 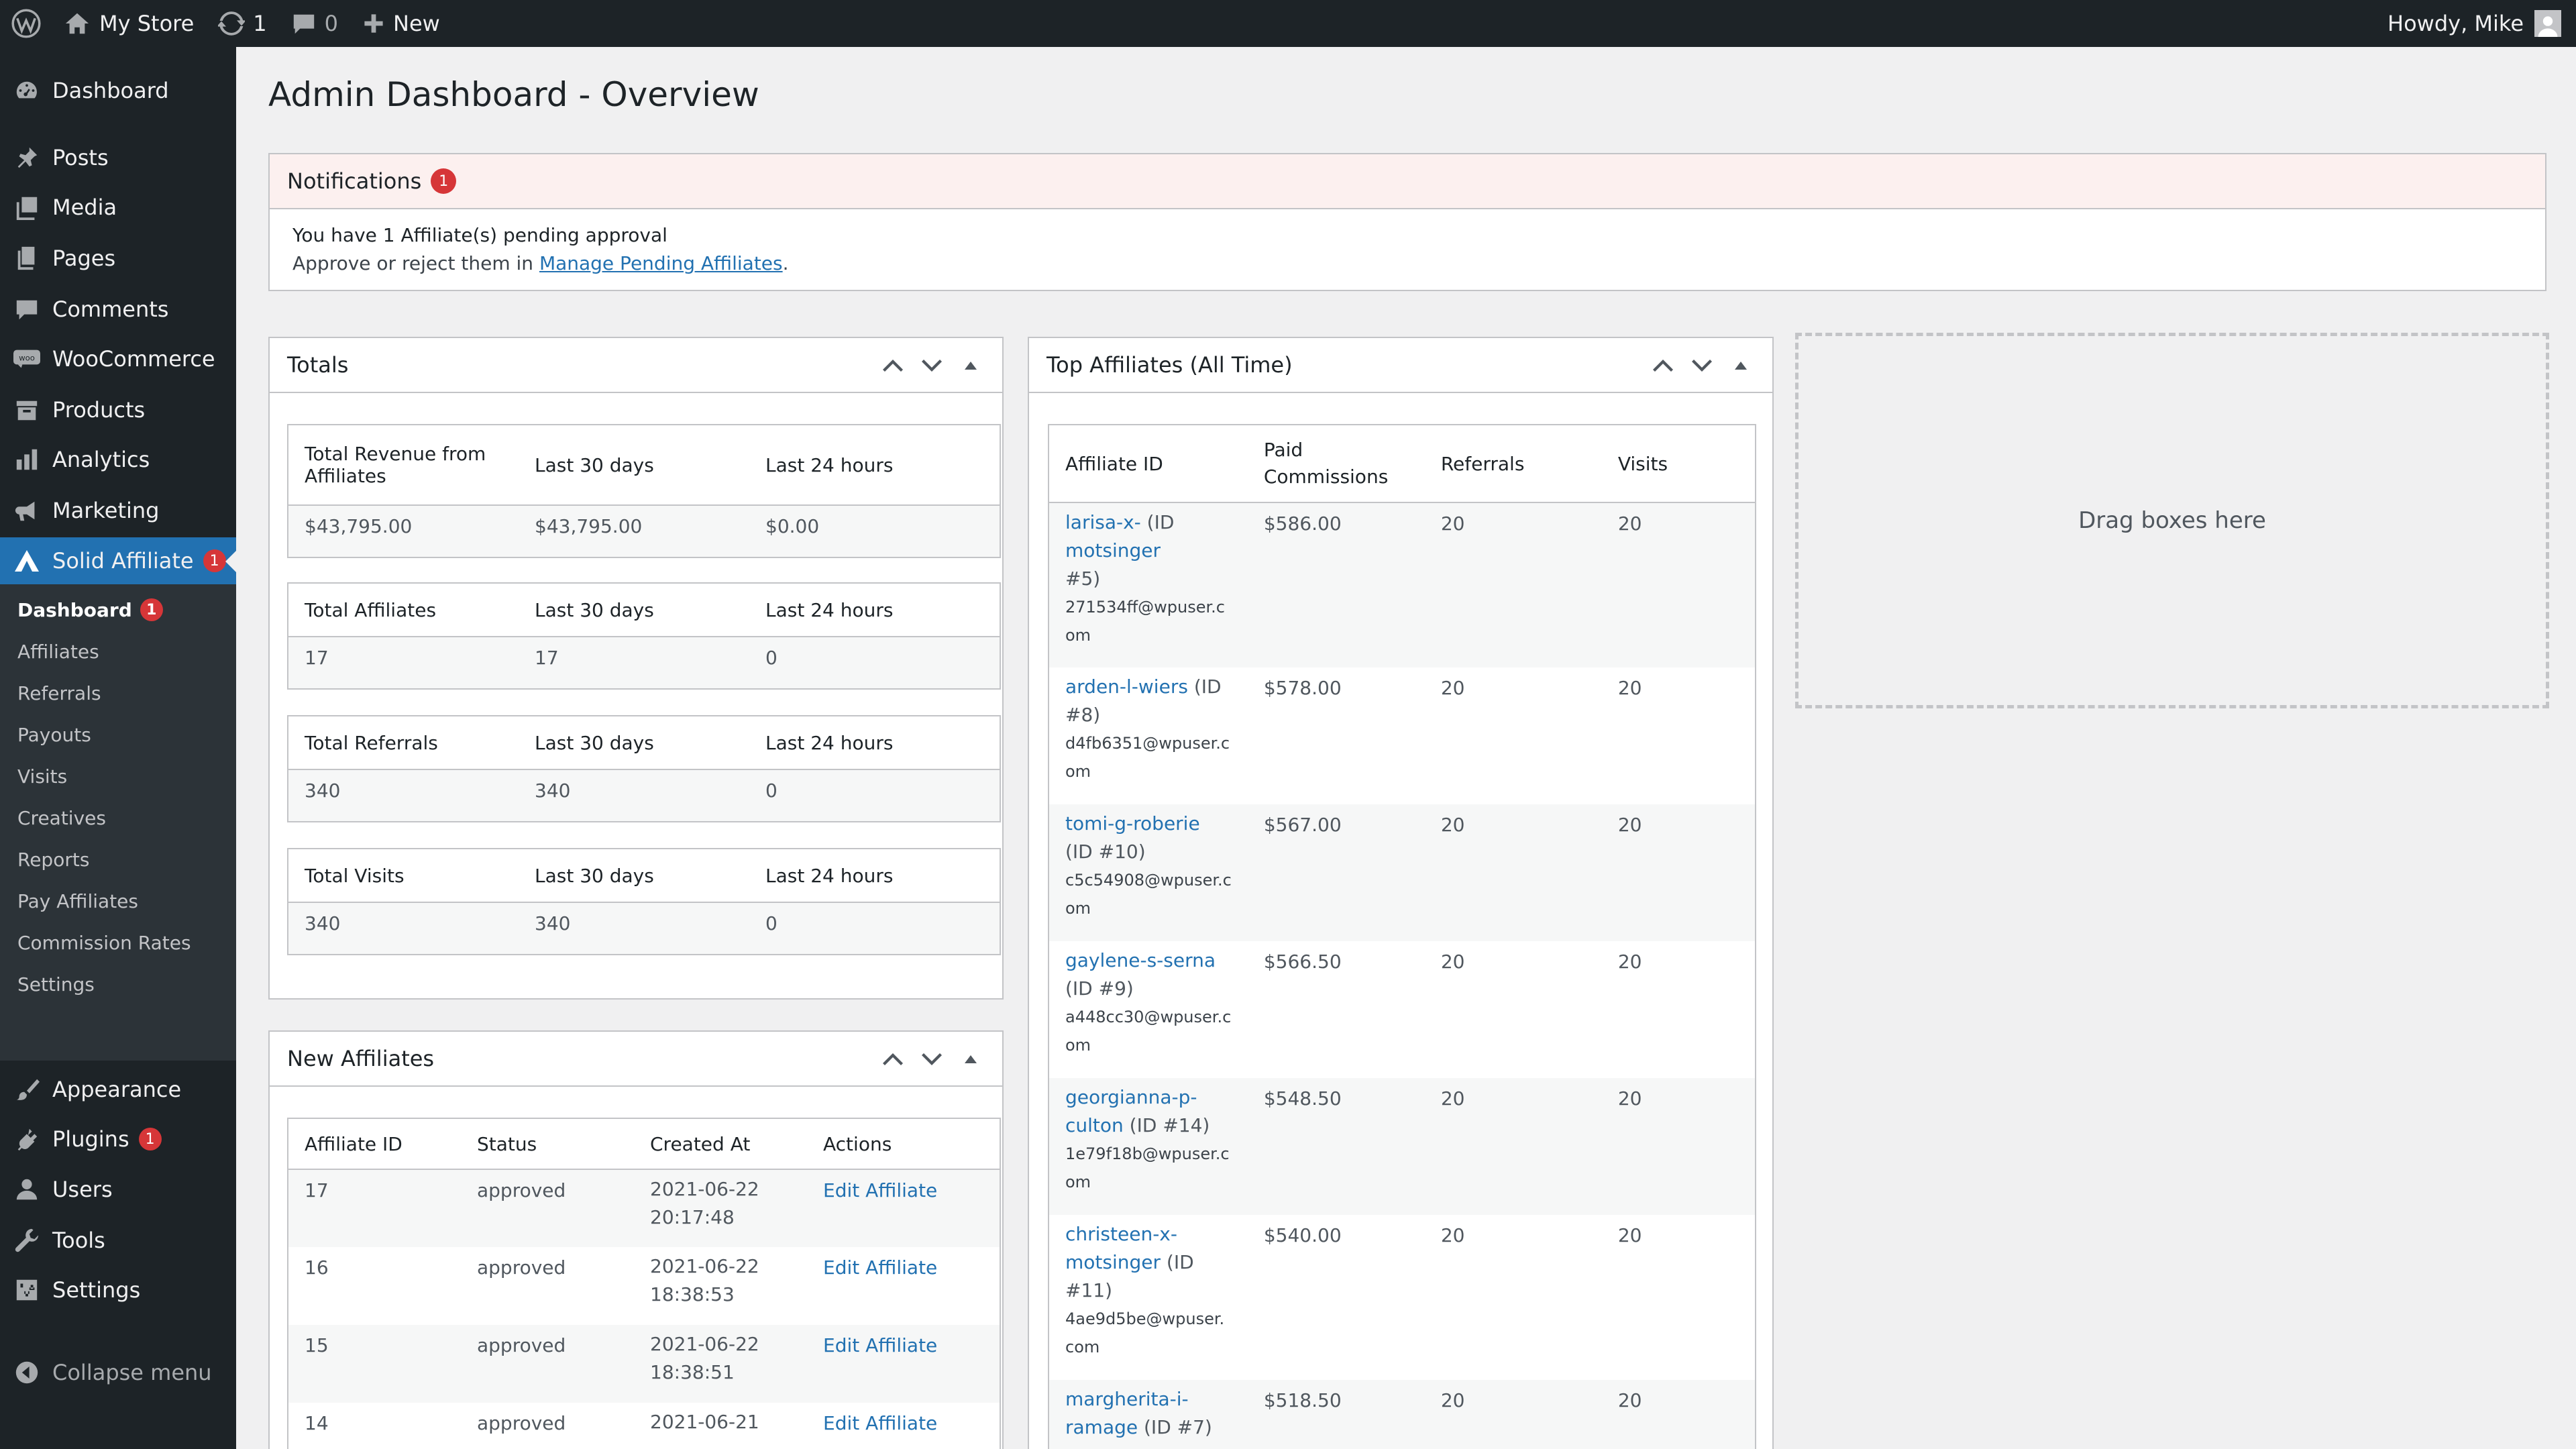 I want to click on submenu-item-reports: Reports, so click(x=53, y=859).